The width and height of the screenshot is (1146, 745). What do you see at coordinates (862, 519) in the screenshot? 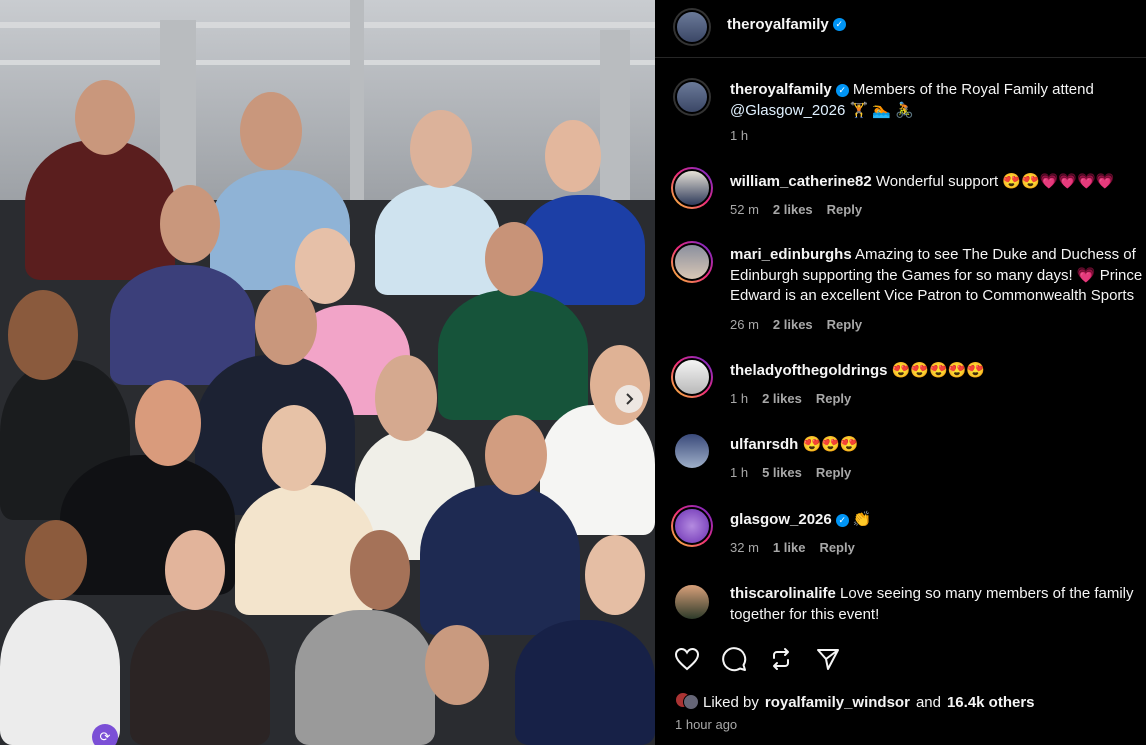
I see `comment-text: 👏` at bounding box center [862, 519].